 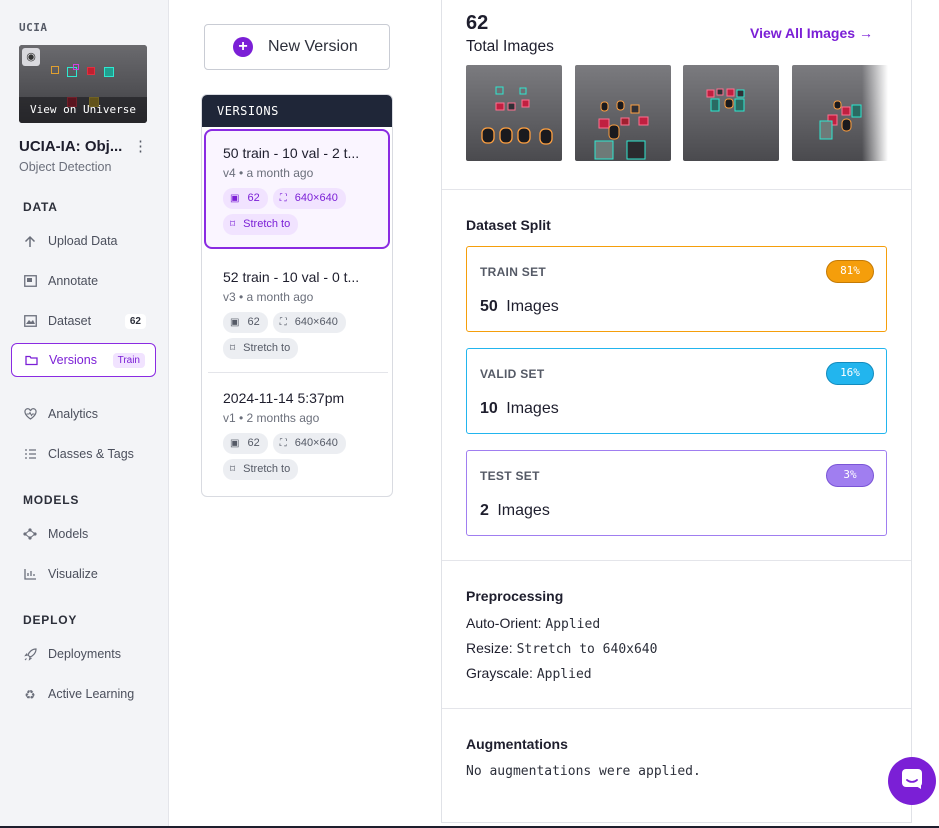 I want to click on sidebar-item-upload-data: Upload Data, so click(x=83, y=241).